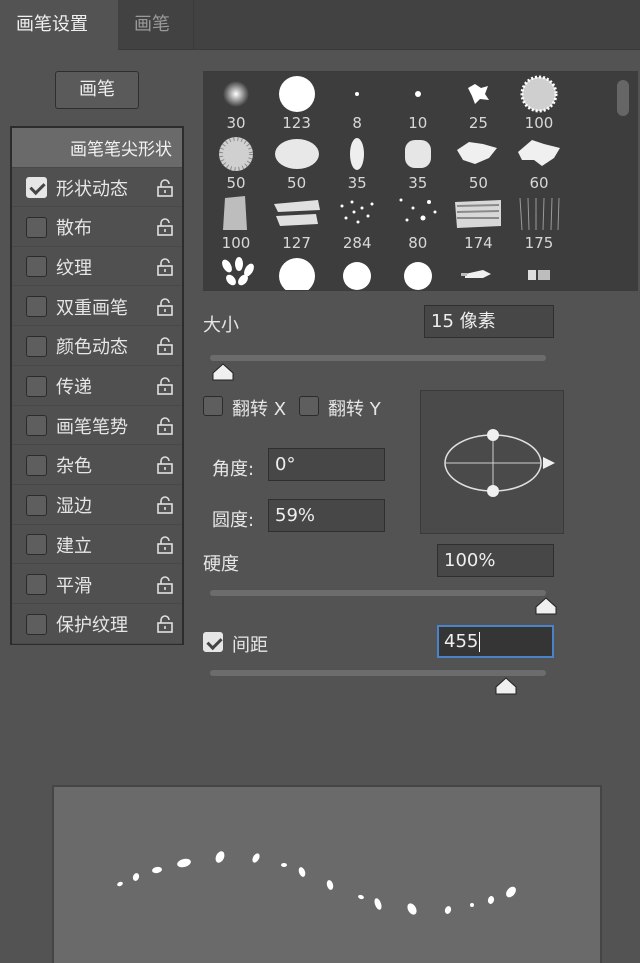  I want to click on sidebar-item-11: 平滑, so click(97, 585).